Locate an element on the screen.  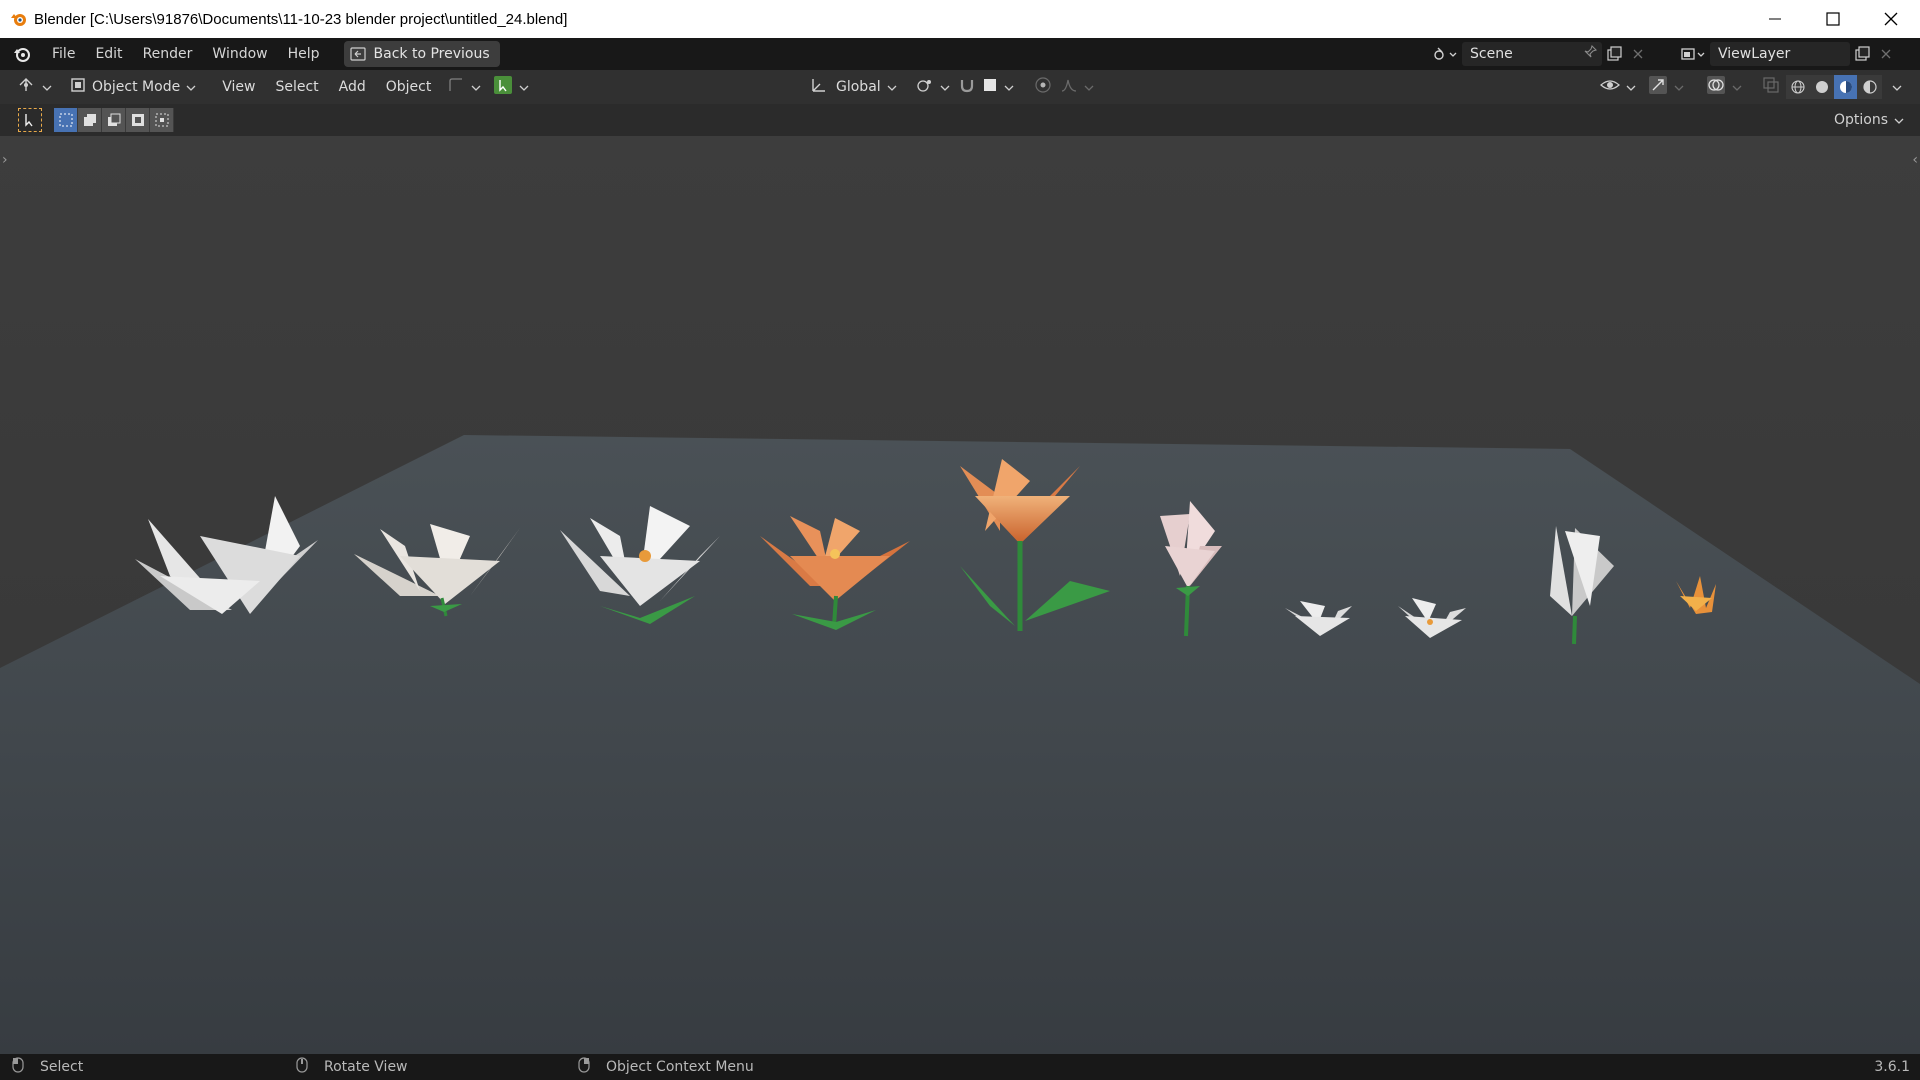
scene-selector: Scene is located at coordinates (1539, 54).